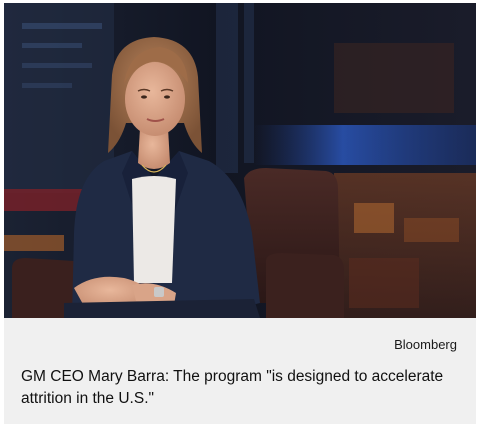 This screenshot has height=428, width=480. What do you see at coordinates (425, 344) in the screenshot?
I see `photo-credit: Bloomberg` at bounding box center [425, 344].